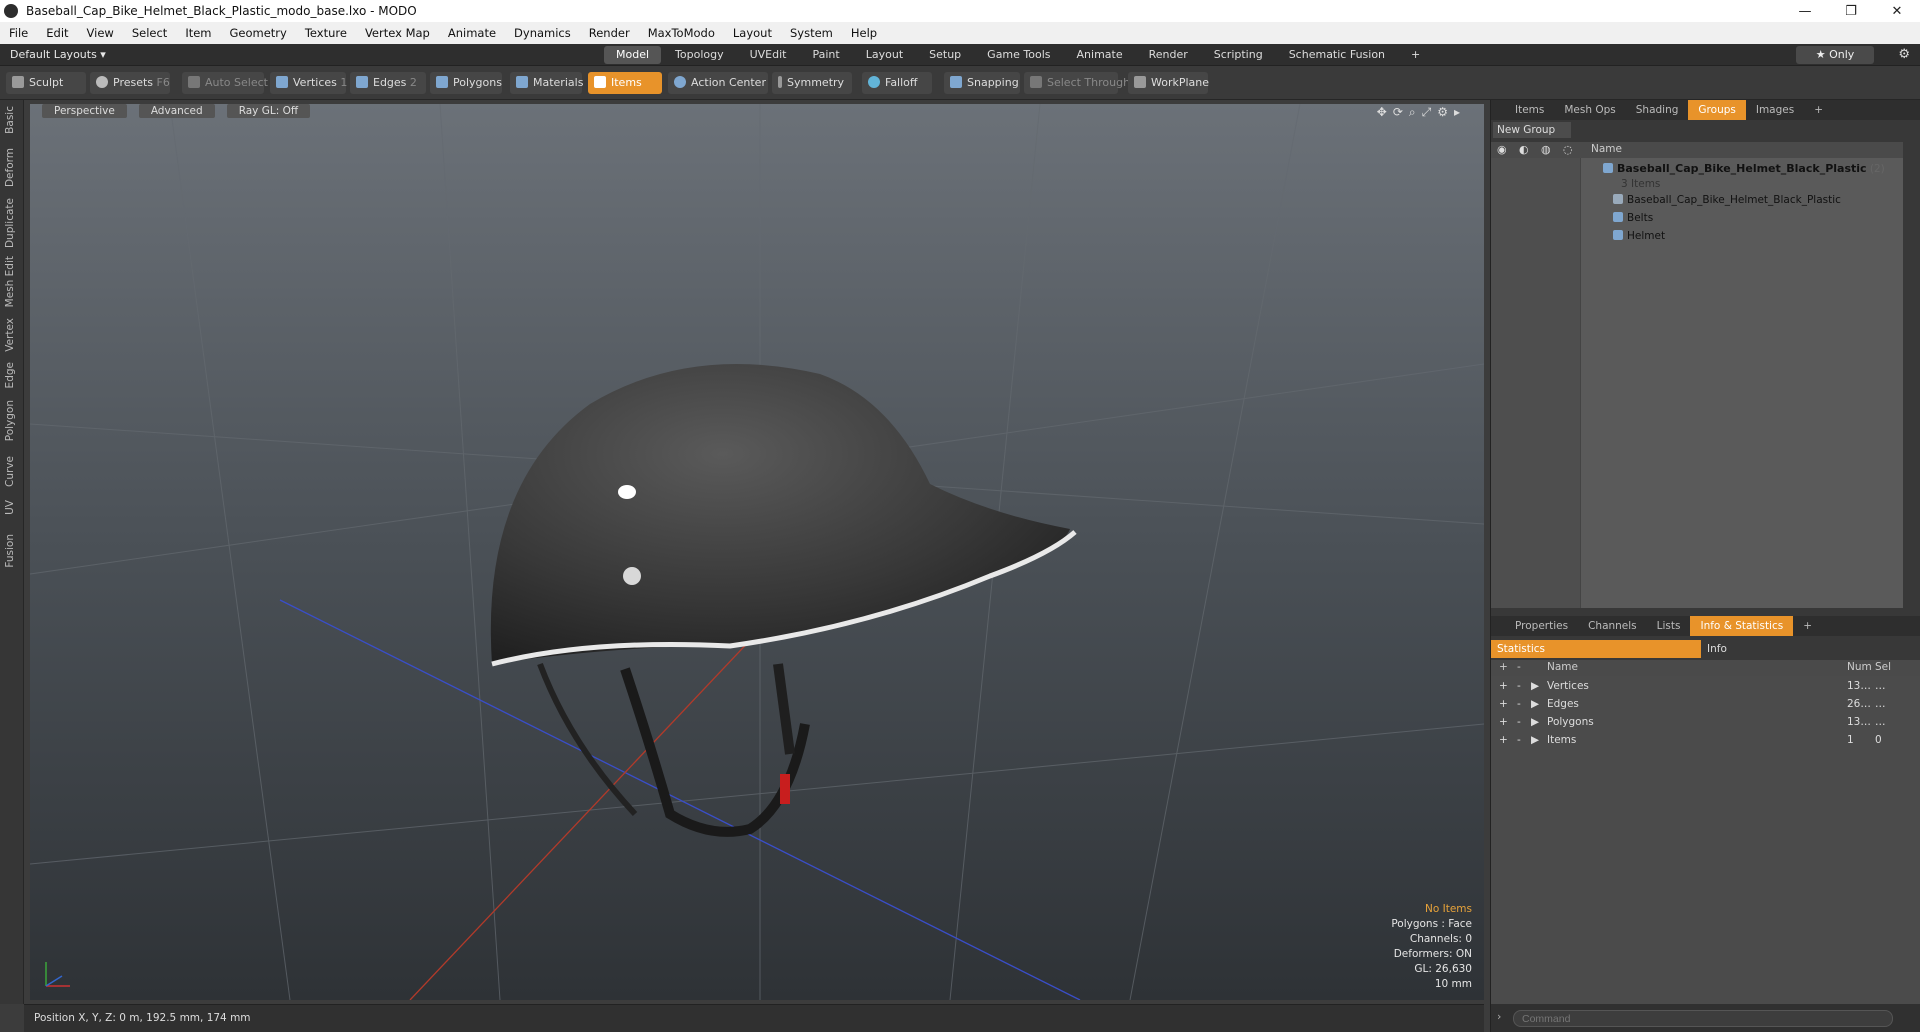  What do you see at coordinates (1727, 200) in the screenshot?
I see `group-child-mesh: Baseball_Cap_Bike_Helmet_Black_Plastic` at bounding box center [1727, 200].